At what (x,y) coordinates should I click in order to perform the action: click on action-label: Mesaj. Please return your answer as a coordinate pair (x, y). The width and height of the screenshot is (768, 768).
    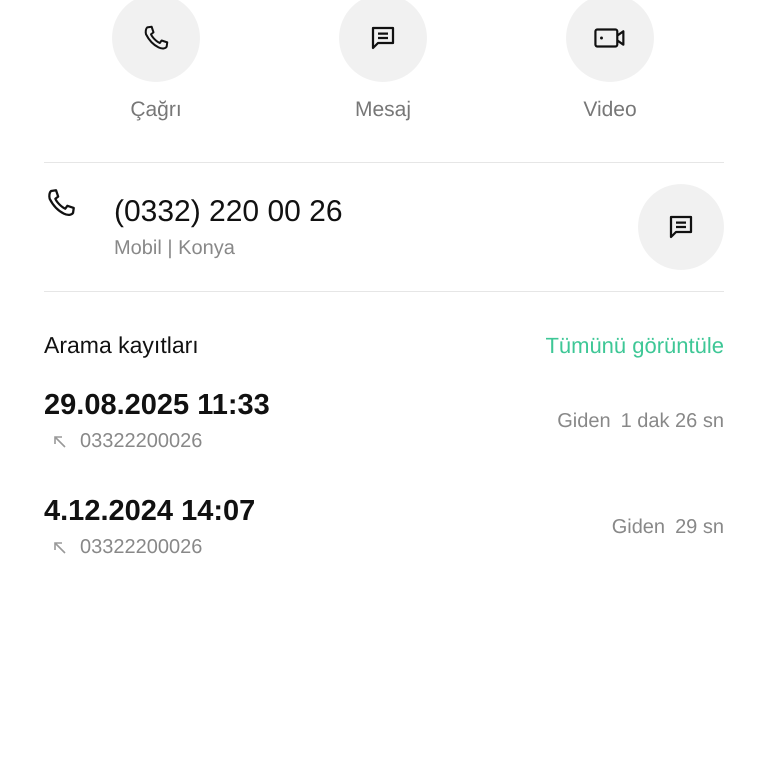
    Looking at the image, I should click on (383, 110).